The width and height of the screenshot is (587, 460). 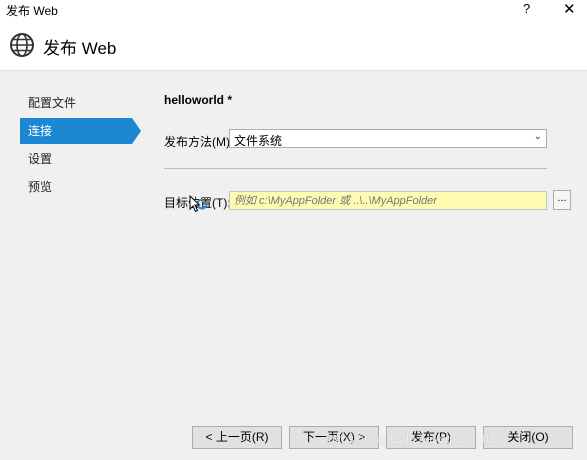 What do you see at coordinates (198, 100) in the screenshot?
I see `project-name: helloworld *` at bounding box center [198, 100].